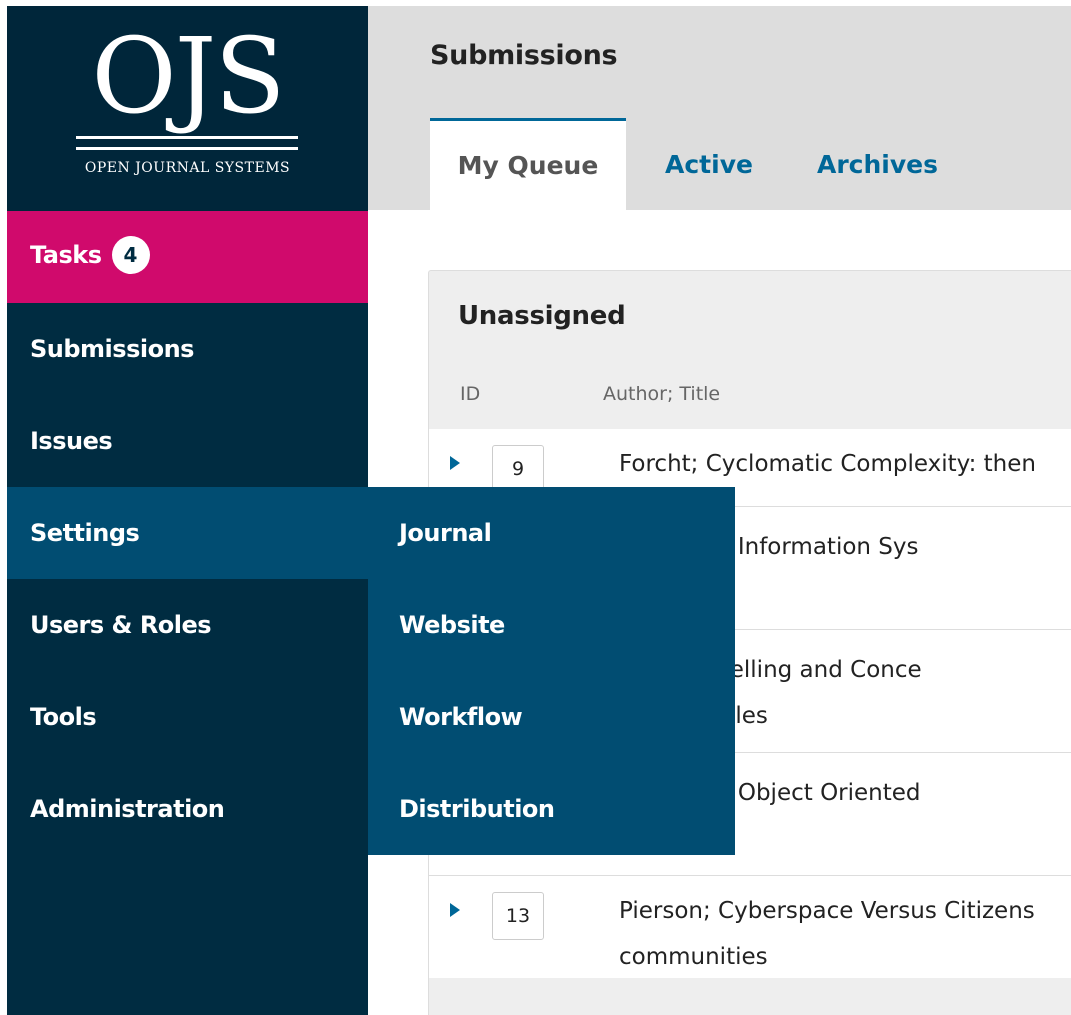 Image resolution: width=1071 pixels, height=1015 pixels. Describe the element at coordinates (827, 911) in the screenshot. I see `submission-title-line: Pierson; Cyberspace Versus Citizens` at that location.